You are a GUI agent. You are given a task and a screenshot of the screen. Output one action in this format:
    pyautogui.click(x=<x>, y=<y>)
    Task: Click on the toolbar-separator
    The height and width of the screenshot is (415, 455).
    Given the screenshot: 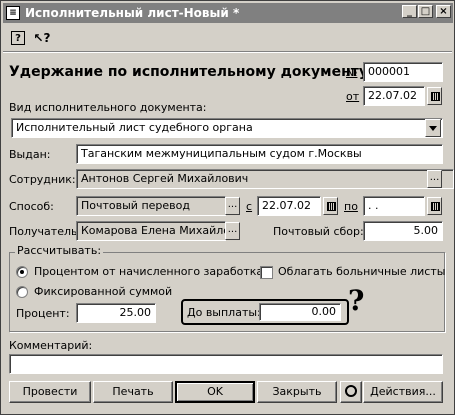 What is the action you would take?
    pyautogui.click(x=227, y=52)
    